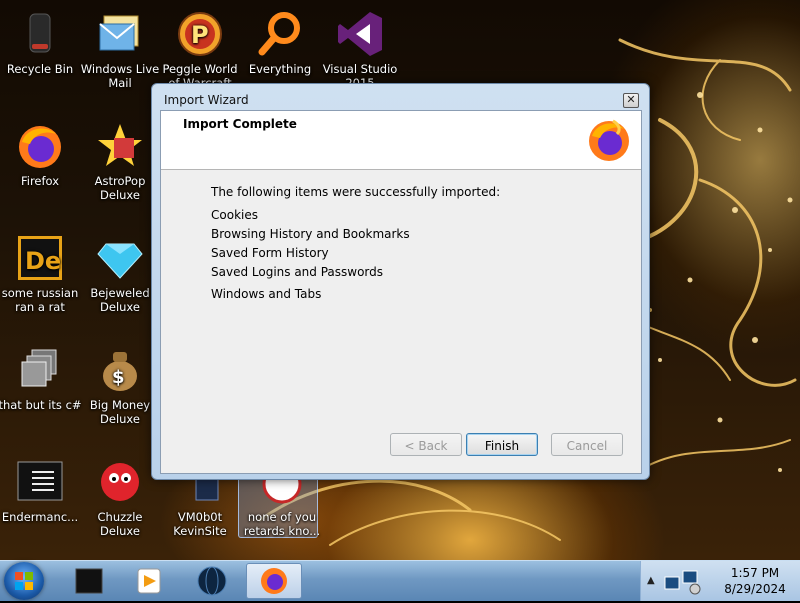 The height and width of the screenshot is (603, 800). What do you see at coordinates (40, 370) in the screenshot?
I see `windows-stack-icon` at bounding box center [40, 370].